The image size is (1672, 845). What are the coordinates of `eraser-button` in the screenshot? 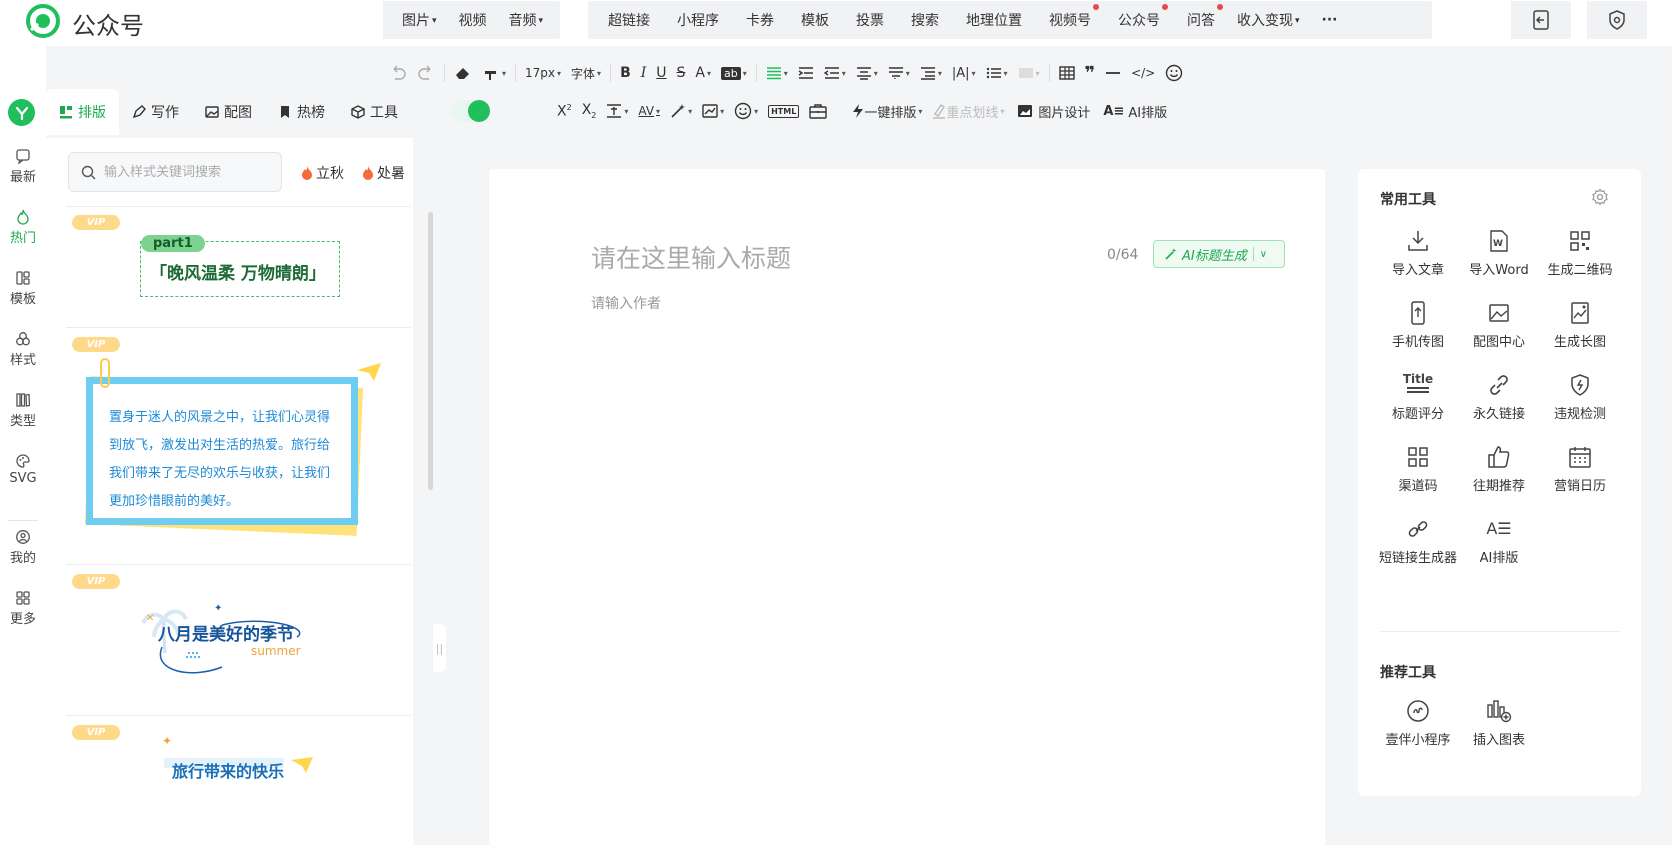 It's located at (463, 73).